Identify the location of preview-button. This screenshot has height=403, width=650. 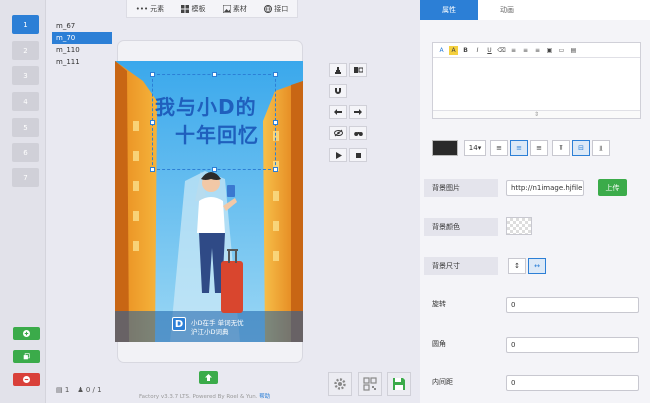
(358, 133).